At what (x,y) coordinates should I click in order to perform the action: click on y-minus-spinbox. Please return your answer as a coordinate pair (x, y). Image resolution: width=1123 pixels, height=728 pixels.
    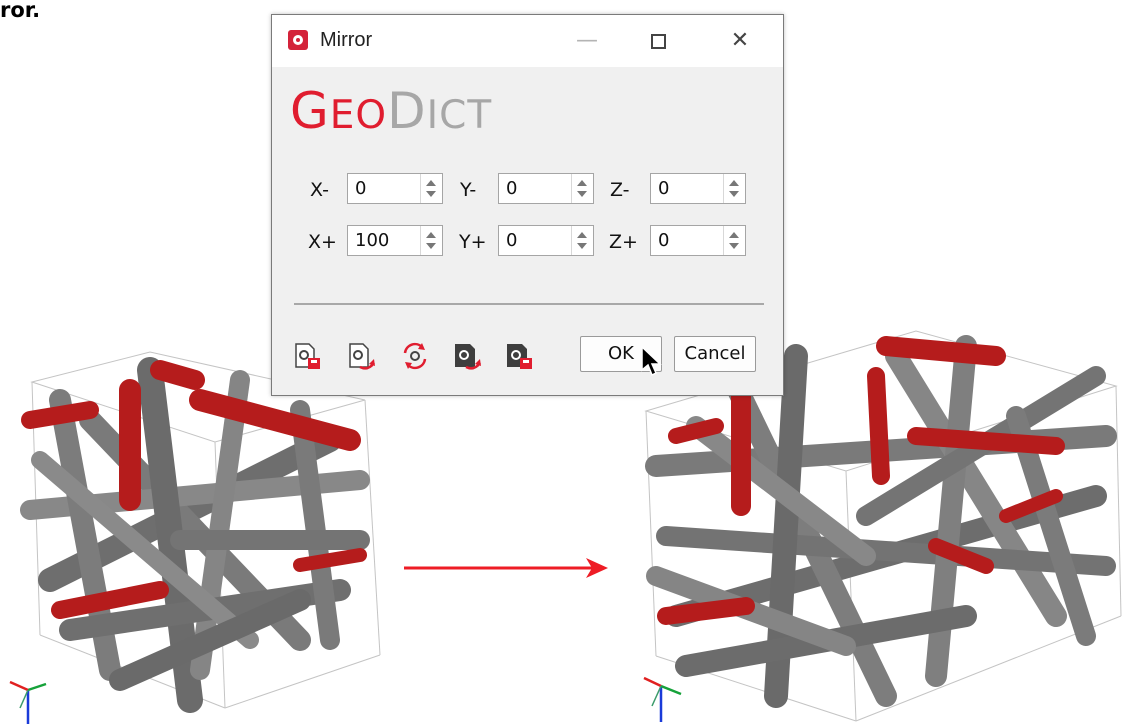
    Looking at the image, I should click on (546, 188).